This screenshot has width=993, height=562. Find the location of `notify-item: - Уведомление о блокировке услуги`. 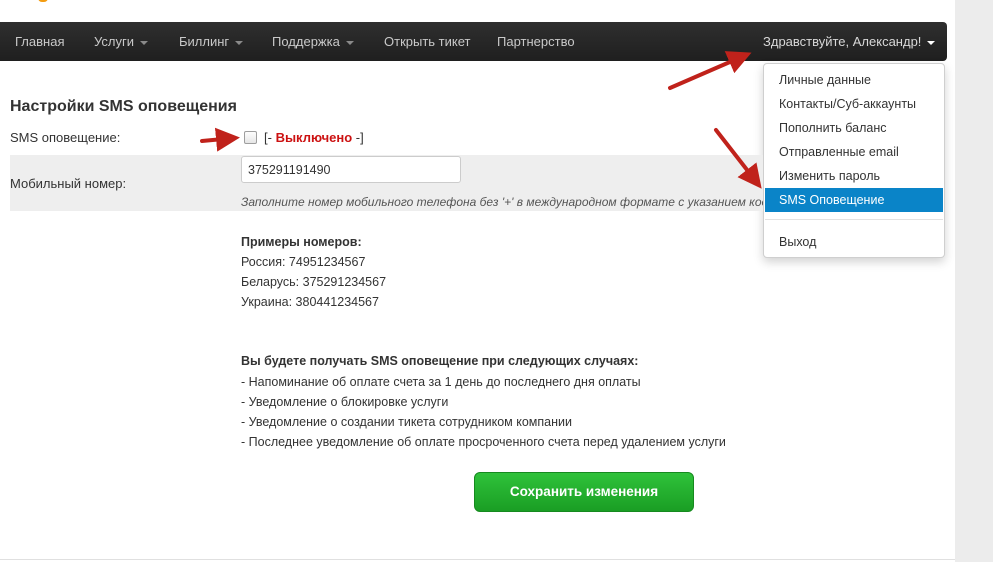

notify-item: - Уведомление о блокировке услуги is located at coordinates (345, 402).